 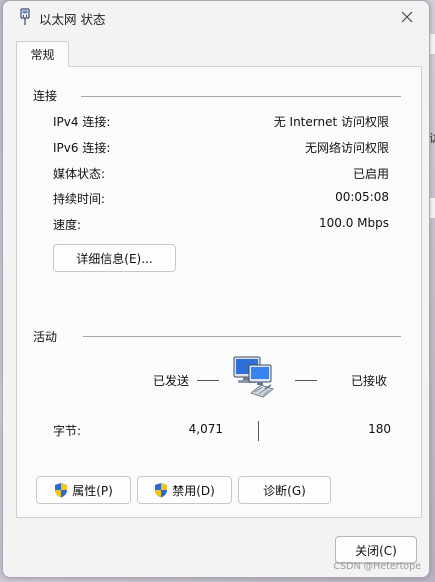 I want to click on bytes-label: 字节:, so click(x=67, y=431).